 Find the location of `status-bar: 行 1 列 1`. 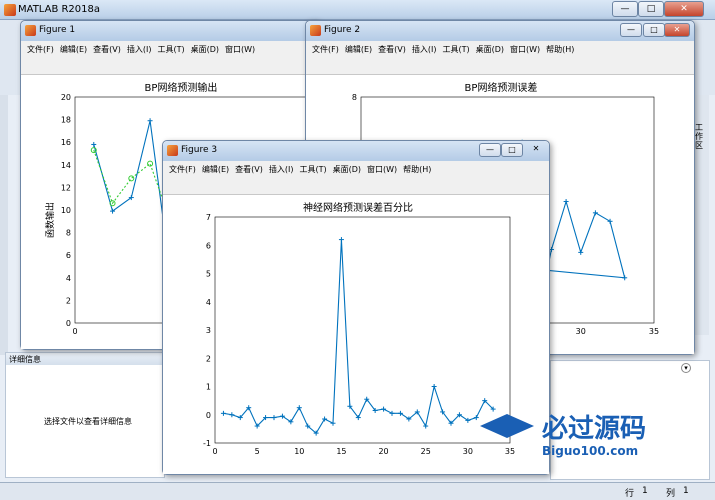

status-bar: 行 1 列 1 is located at coordinates (357, 491).